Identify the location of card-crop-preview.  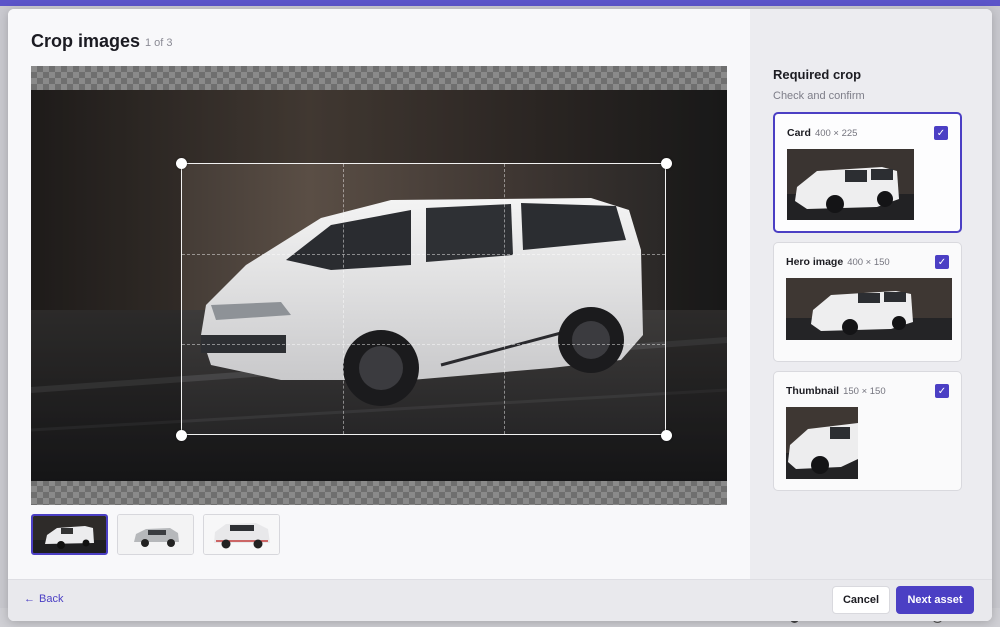
(850, 184).